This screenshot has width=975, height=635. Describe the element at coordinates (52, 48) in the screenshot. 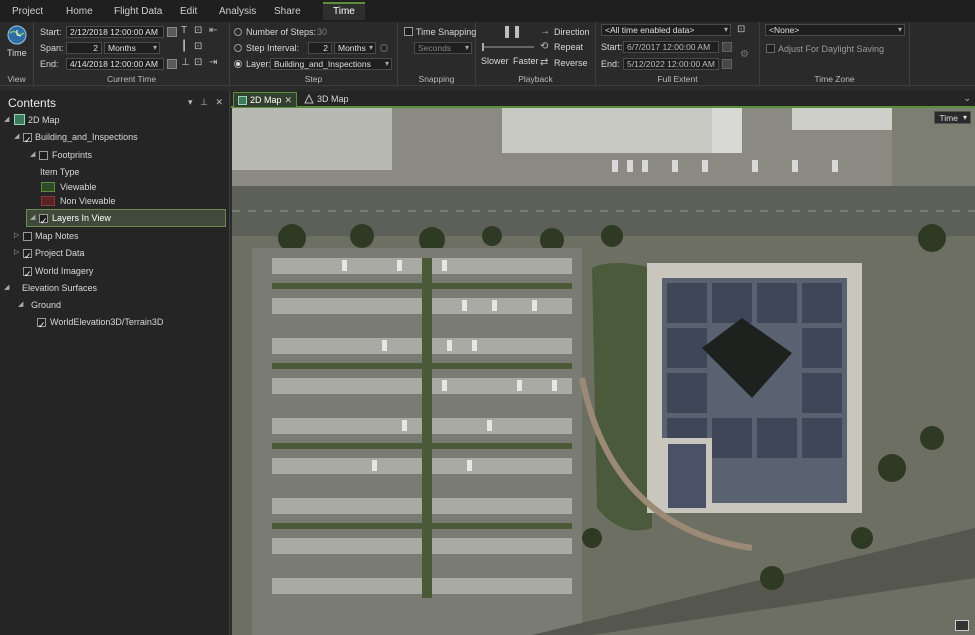

I see `span-label: Span:` at that location.